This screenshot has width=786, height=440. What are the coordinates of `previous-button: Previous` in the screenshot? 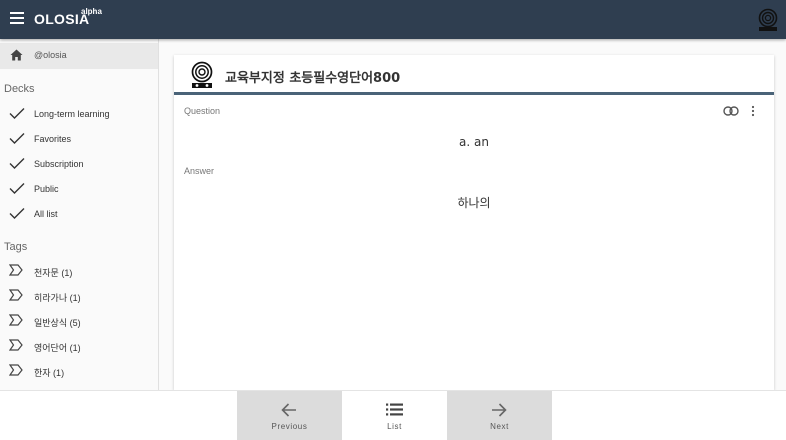 It's located at (289, 415).